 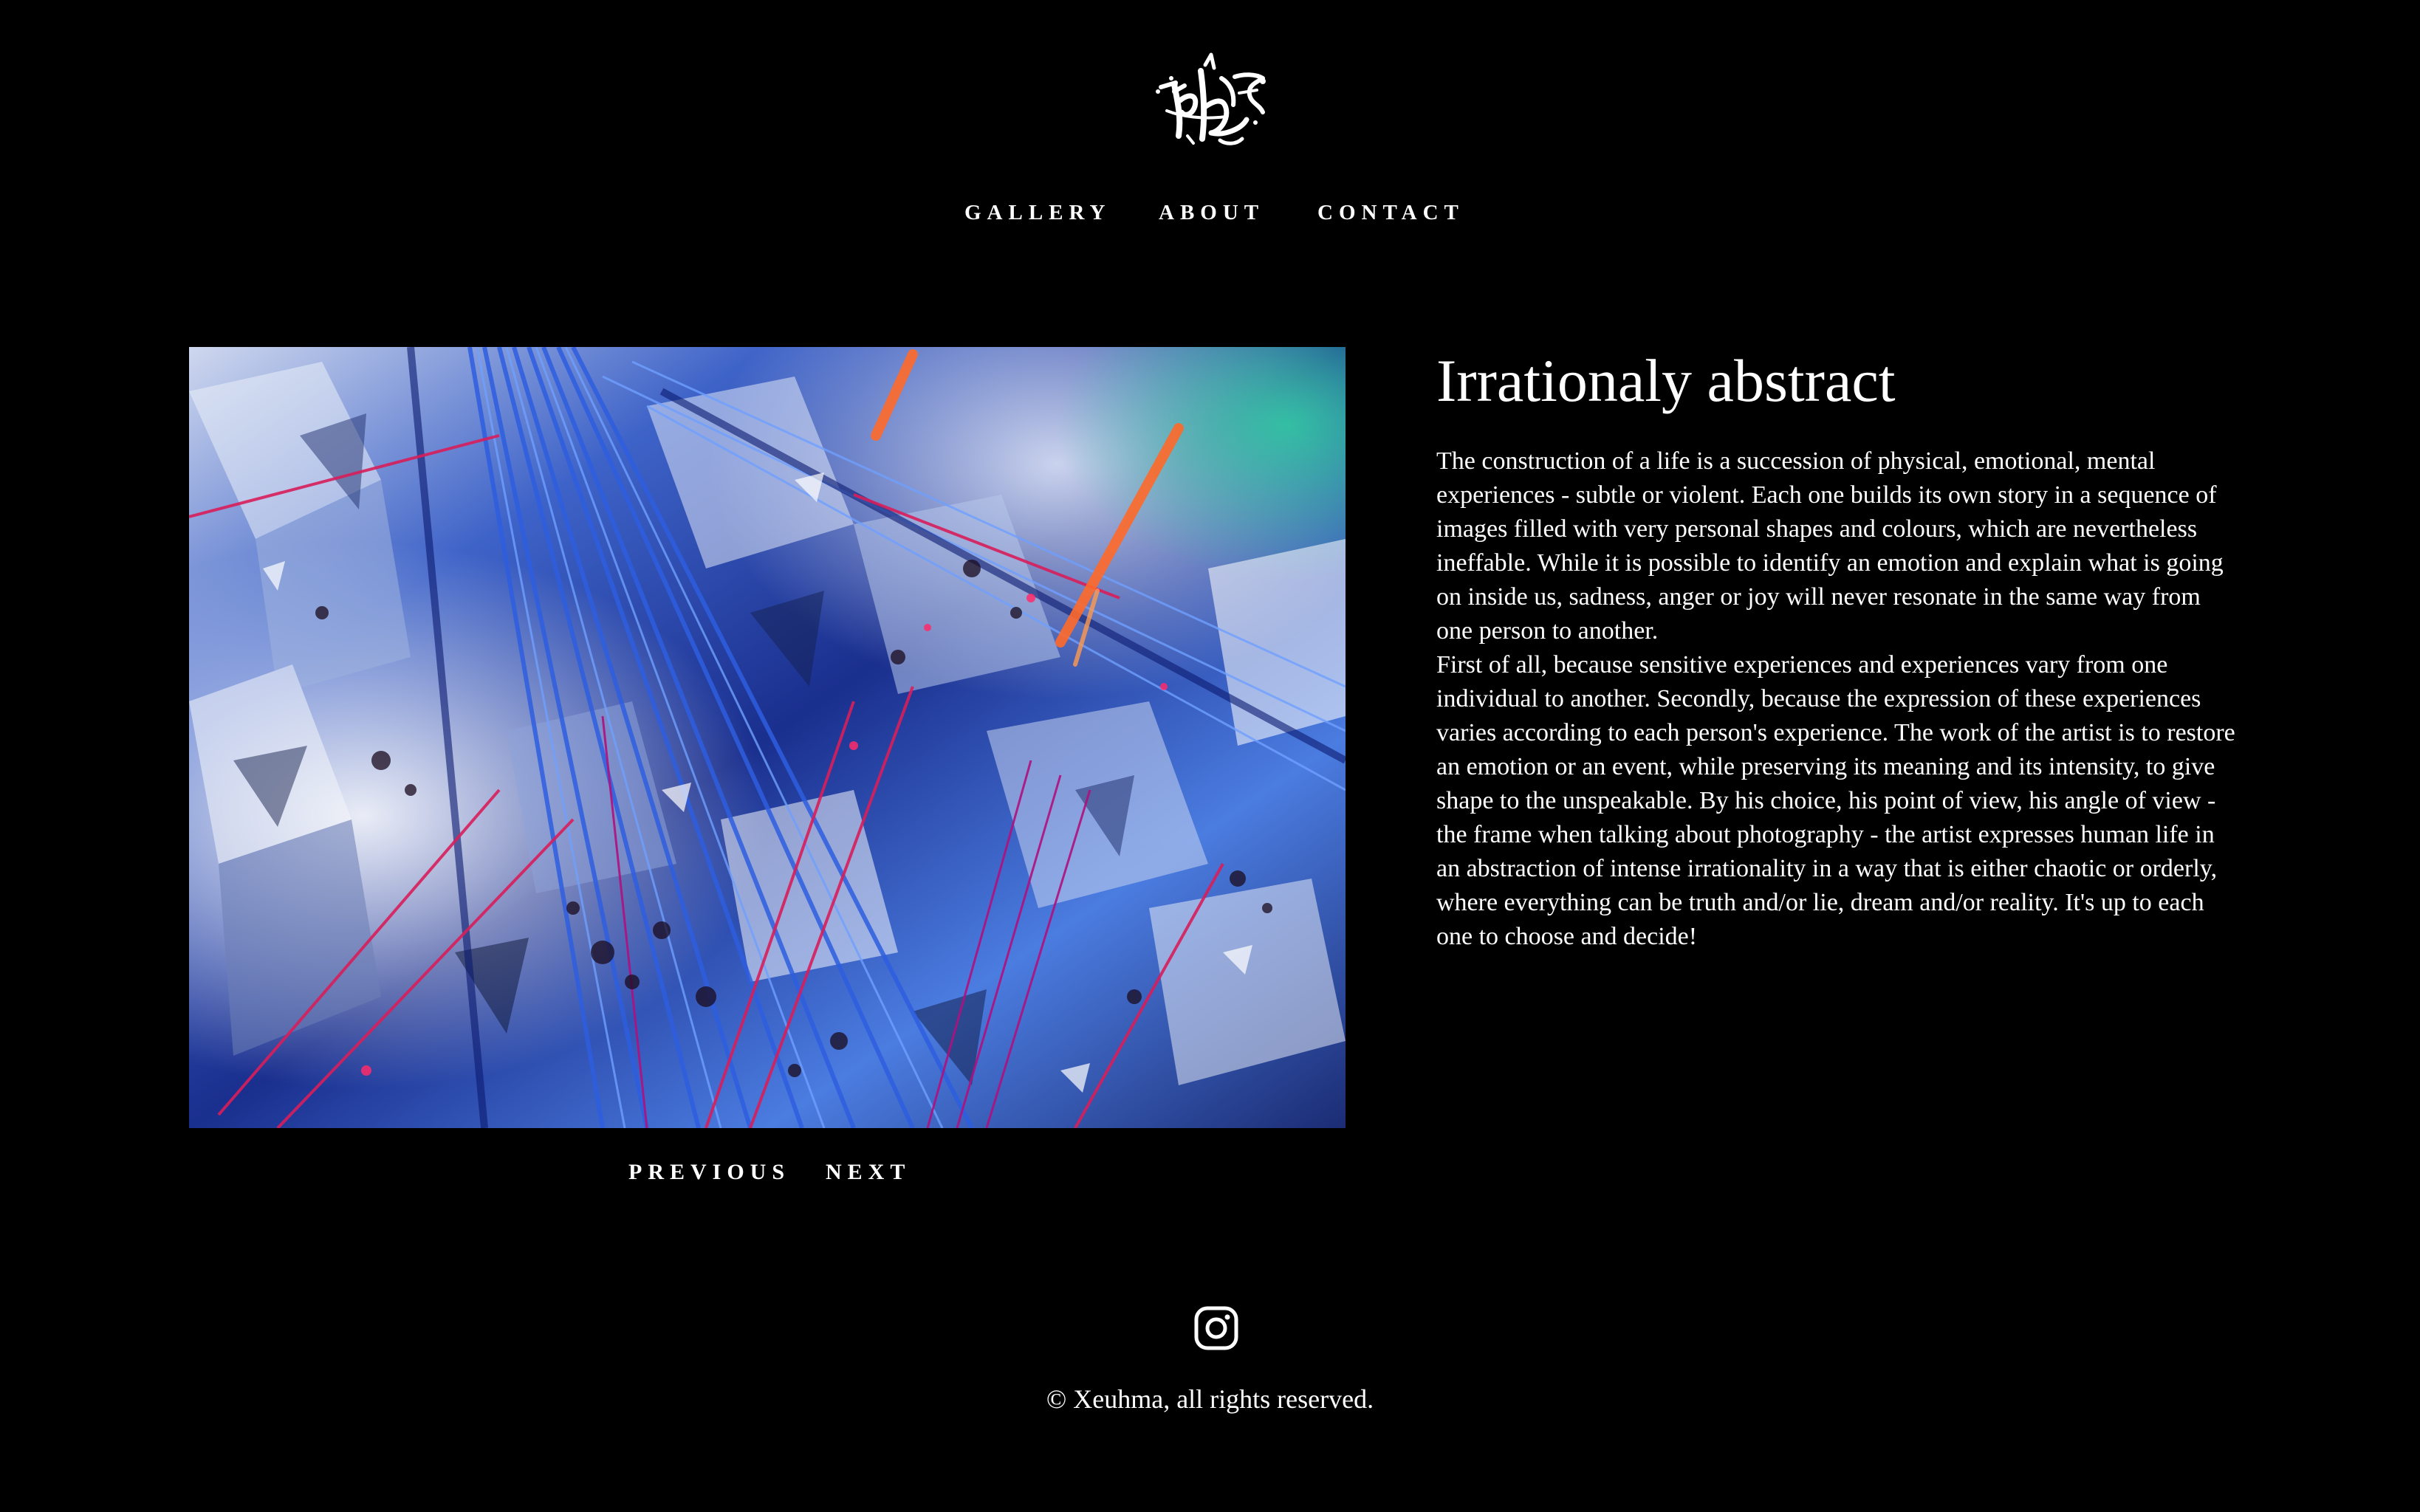 What do you see at coordinates (1210, 1172) in the screenshot?
I see `pagination: PREVIOUS NEXT` at bounding box center [1210, 1172].